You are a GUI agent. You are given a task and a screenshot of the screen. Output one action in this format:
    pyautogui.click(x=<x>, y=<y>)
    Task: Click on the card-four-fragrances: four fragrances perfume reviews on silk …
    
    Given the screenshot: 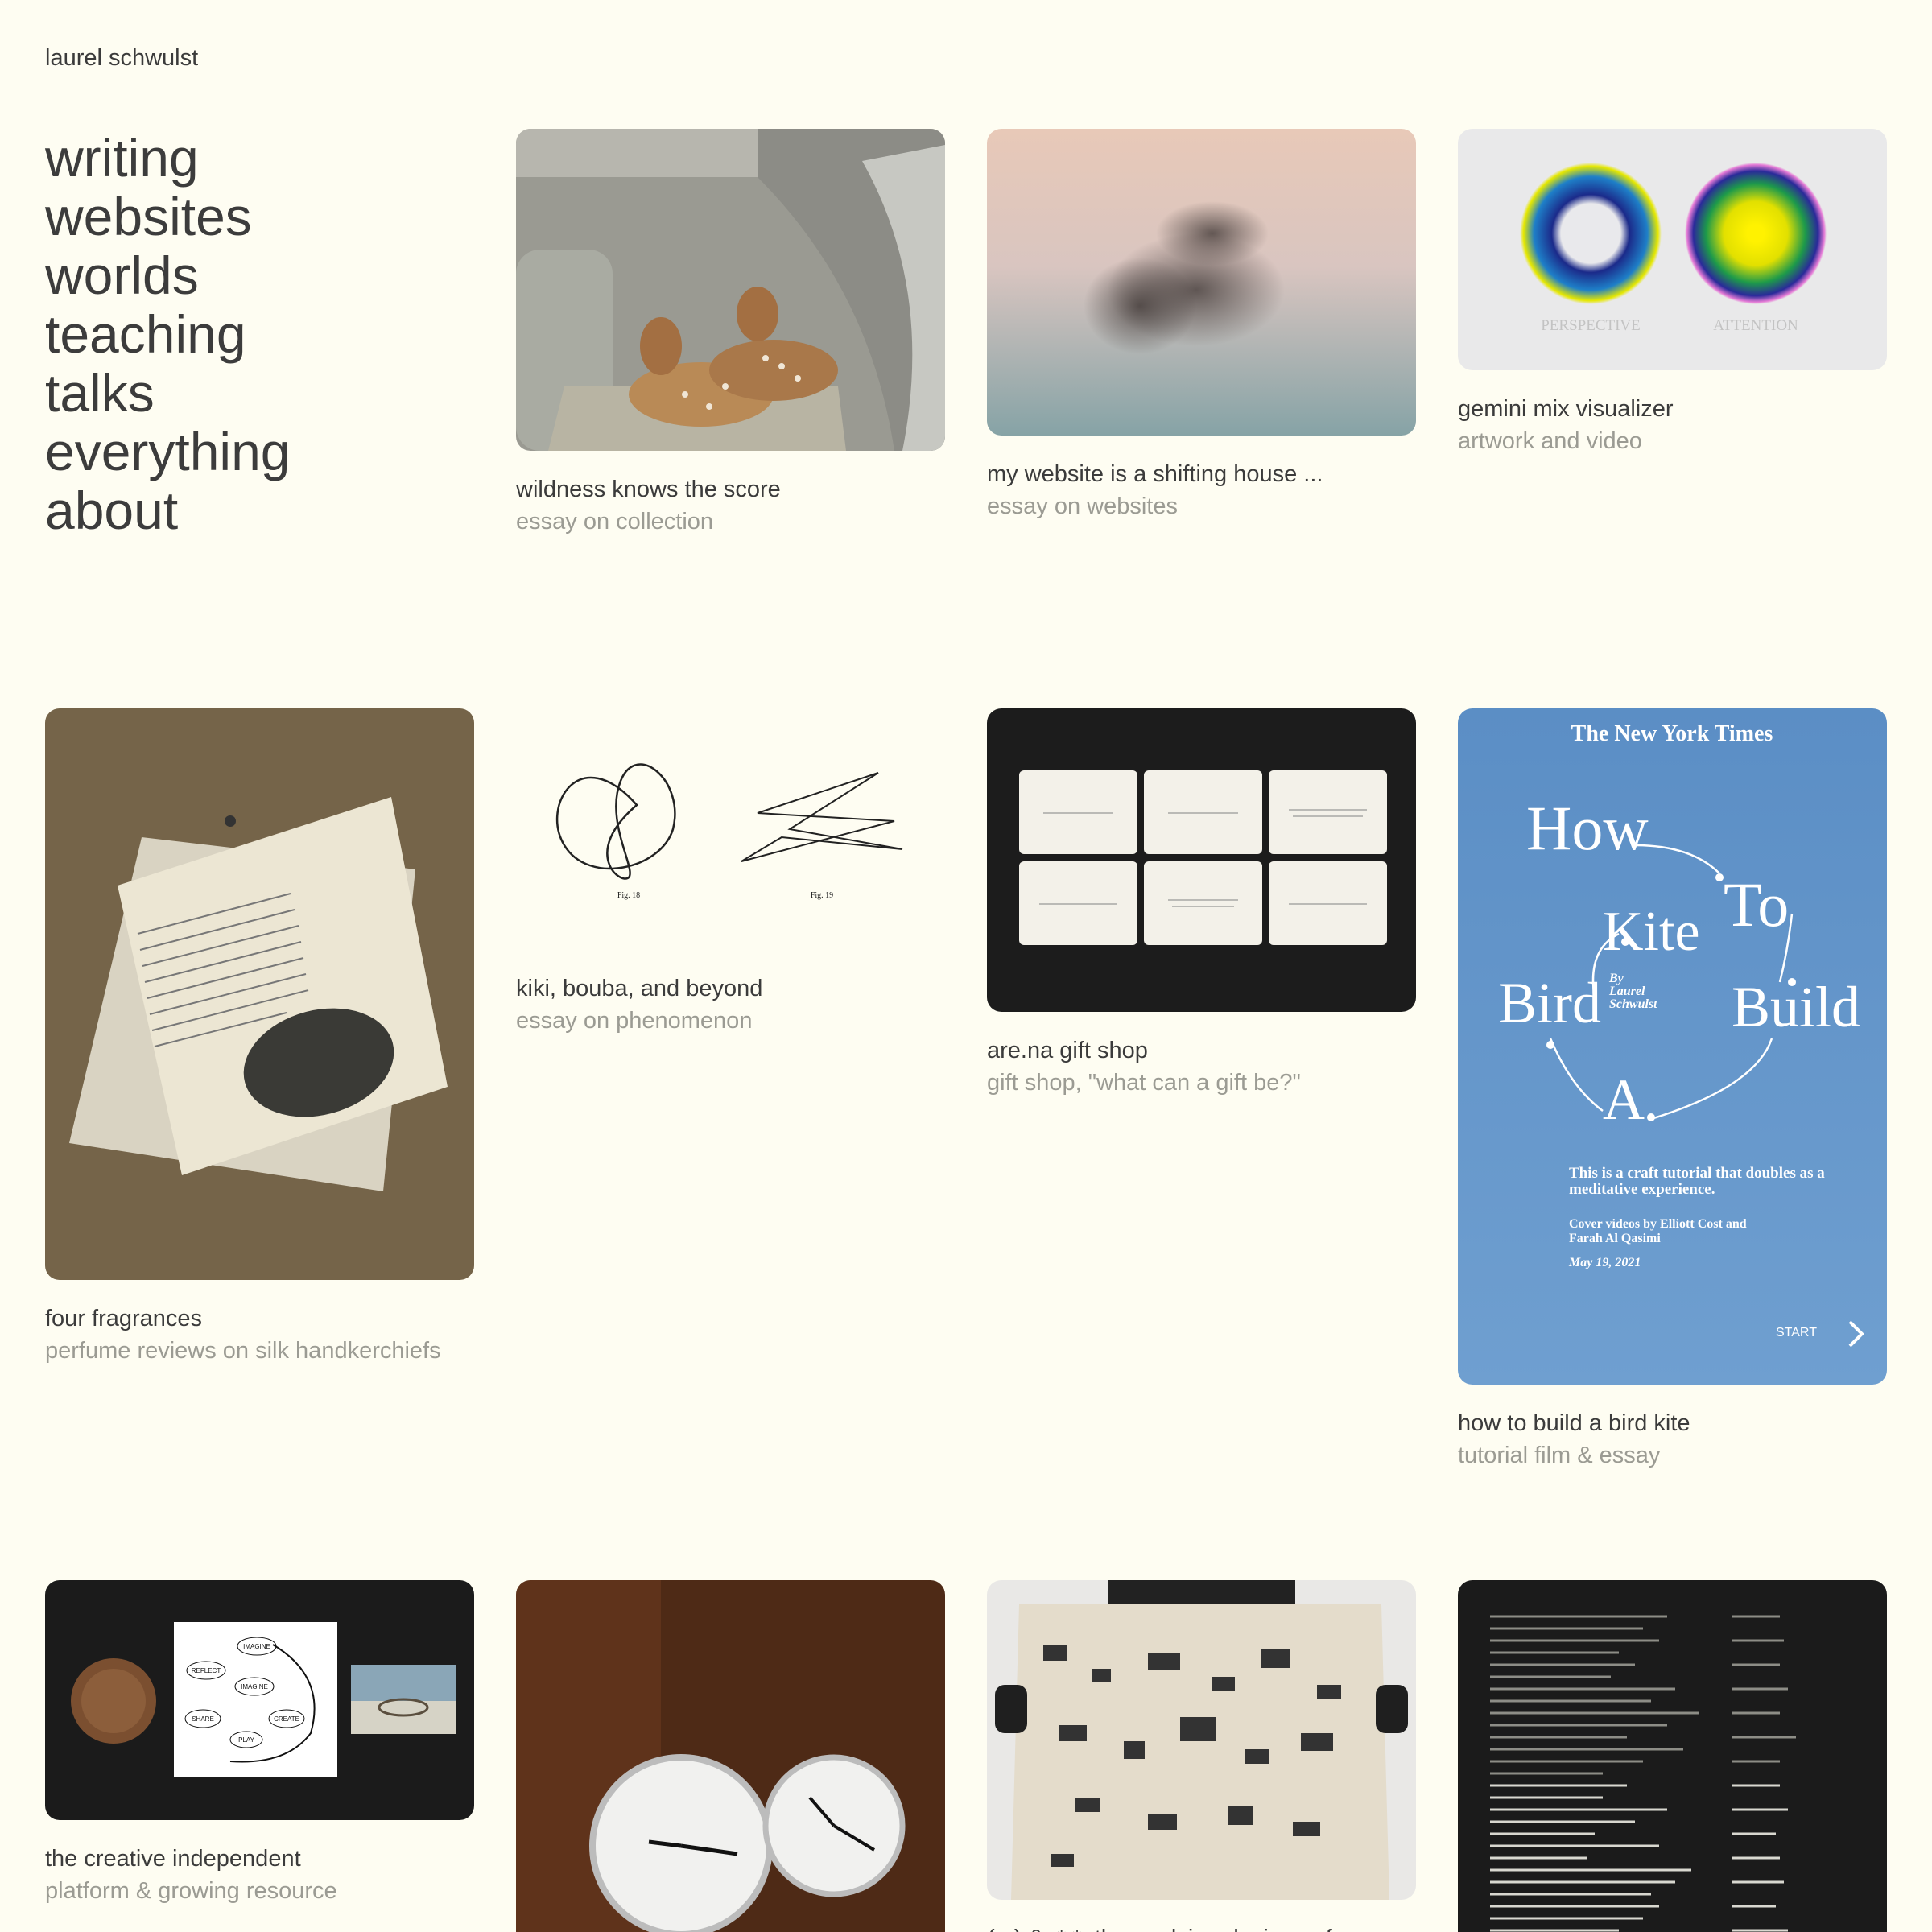 What is the action you would take?
    pyautogui.click(x=259, y=1037)
    